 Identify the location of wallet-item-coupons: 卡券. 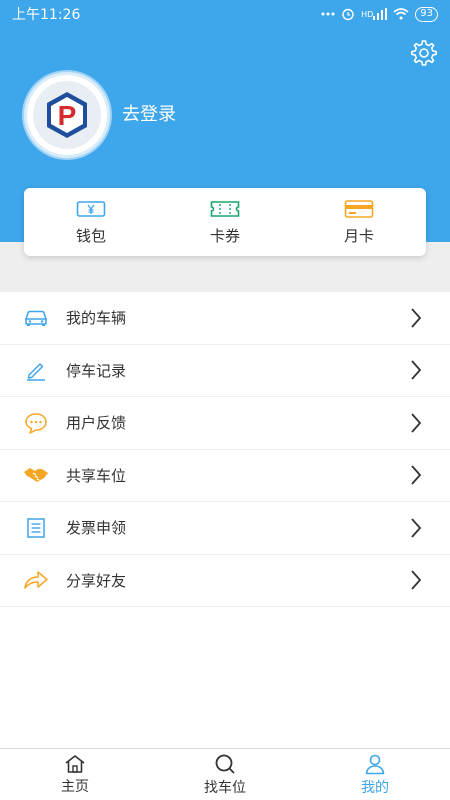
(225, 222).